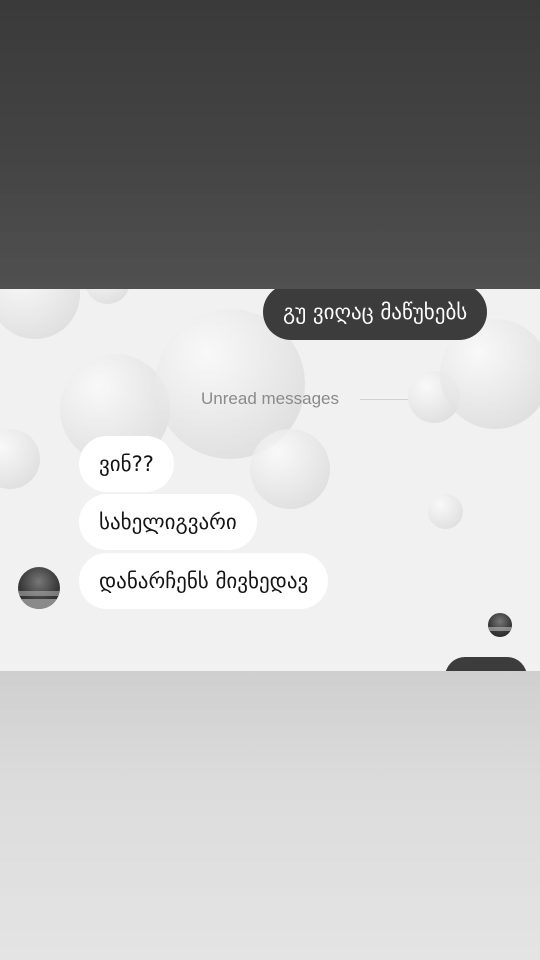 The height and width of the screenshot is (960, 540). Describe the element at coordinates (270, 398) in the screenshot. I see `unread-messages-divider: Unread messages` at that location.